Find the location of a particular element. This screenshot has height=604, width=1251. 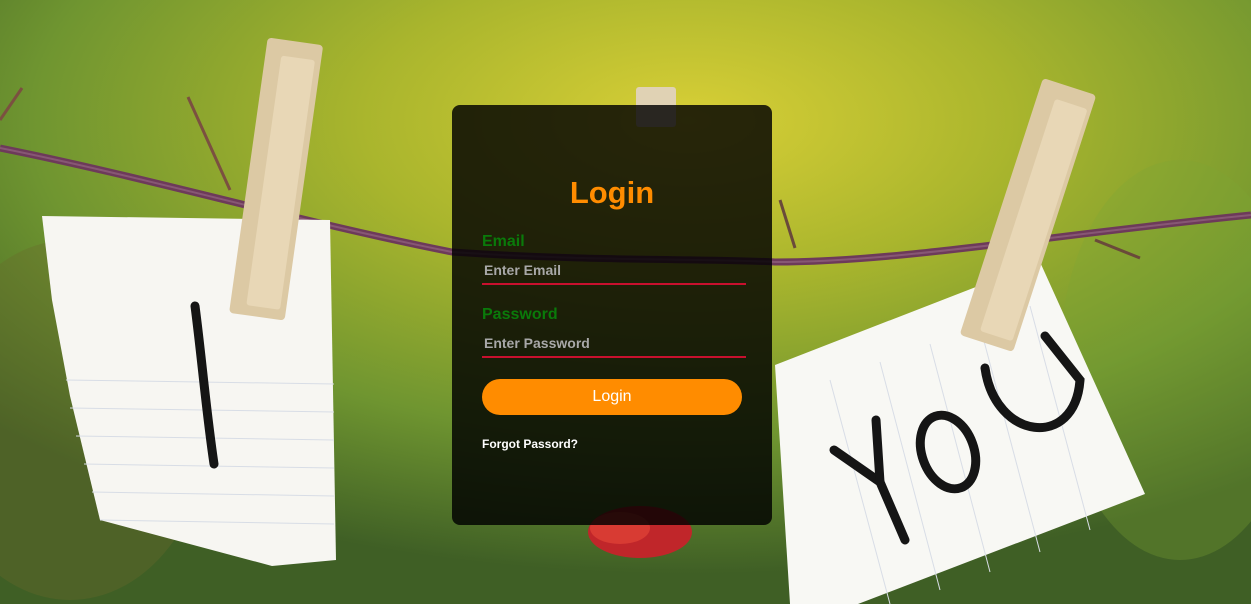

login-button: Login is located at coordinates (612, 397).